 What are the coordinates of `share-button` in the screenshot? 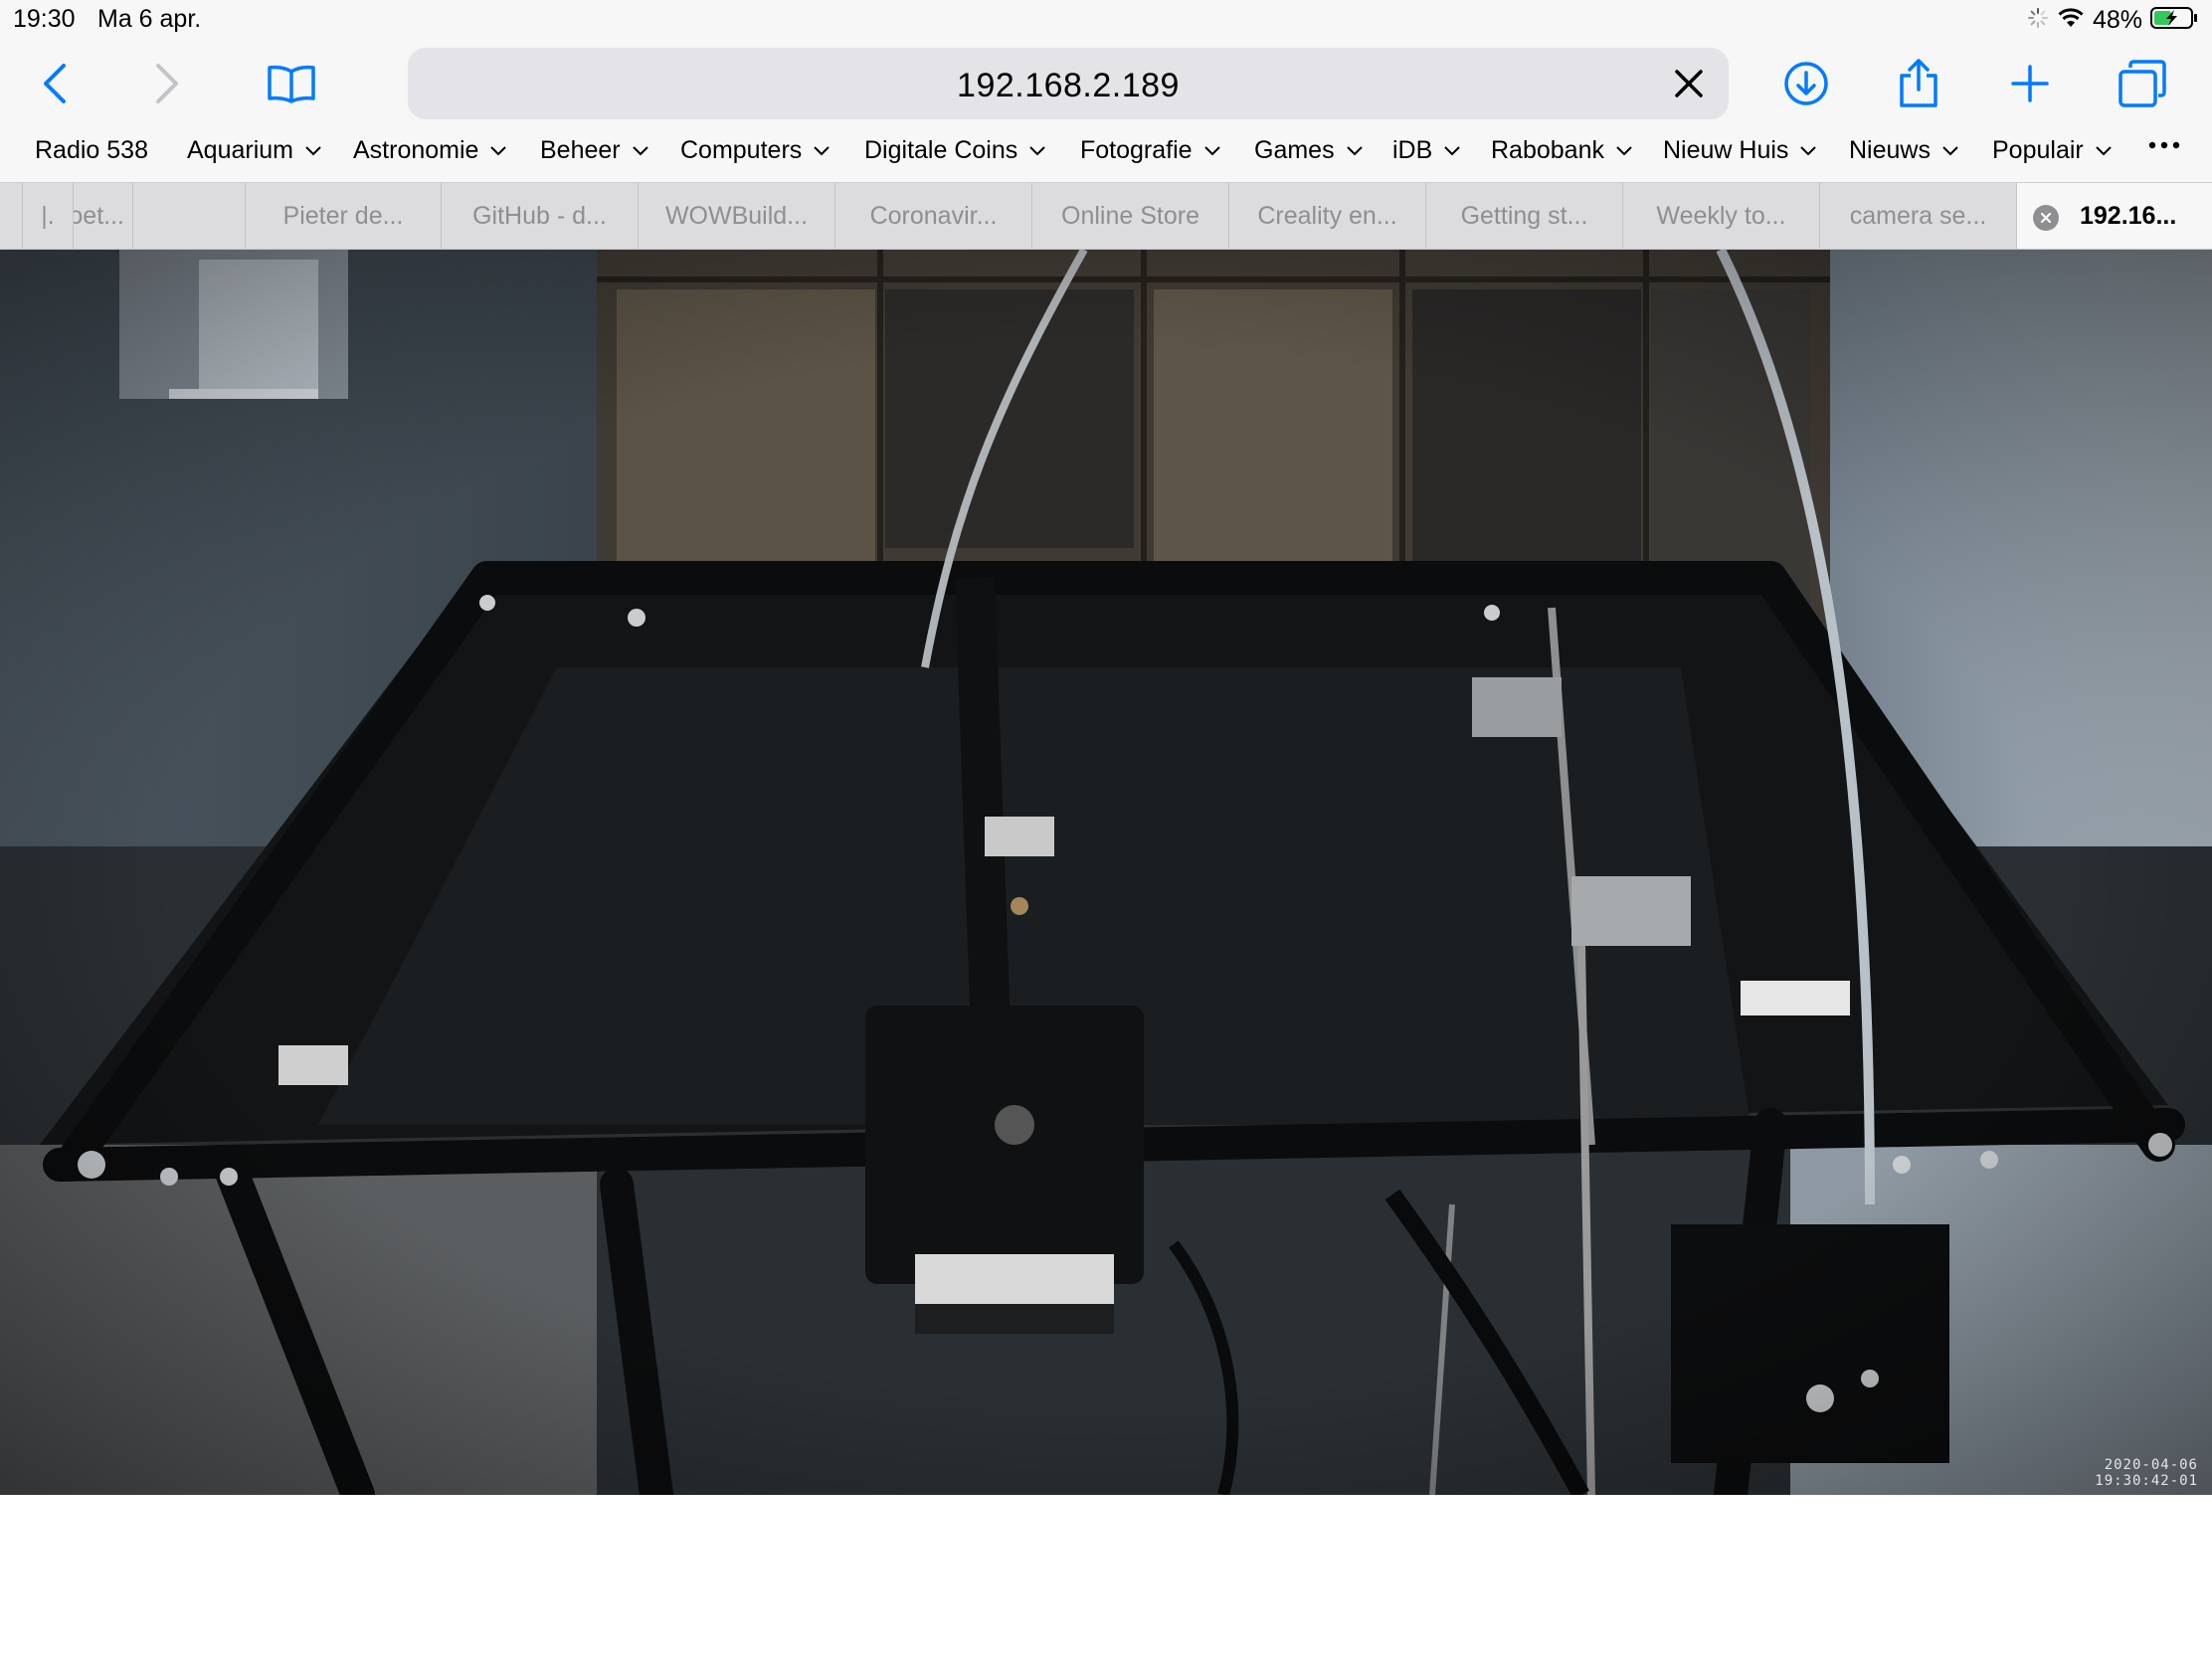 It's located at (1918, 83).